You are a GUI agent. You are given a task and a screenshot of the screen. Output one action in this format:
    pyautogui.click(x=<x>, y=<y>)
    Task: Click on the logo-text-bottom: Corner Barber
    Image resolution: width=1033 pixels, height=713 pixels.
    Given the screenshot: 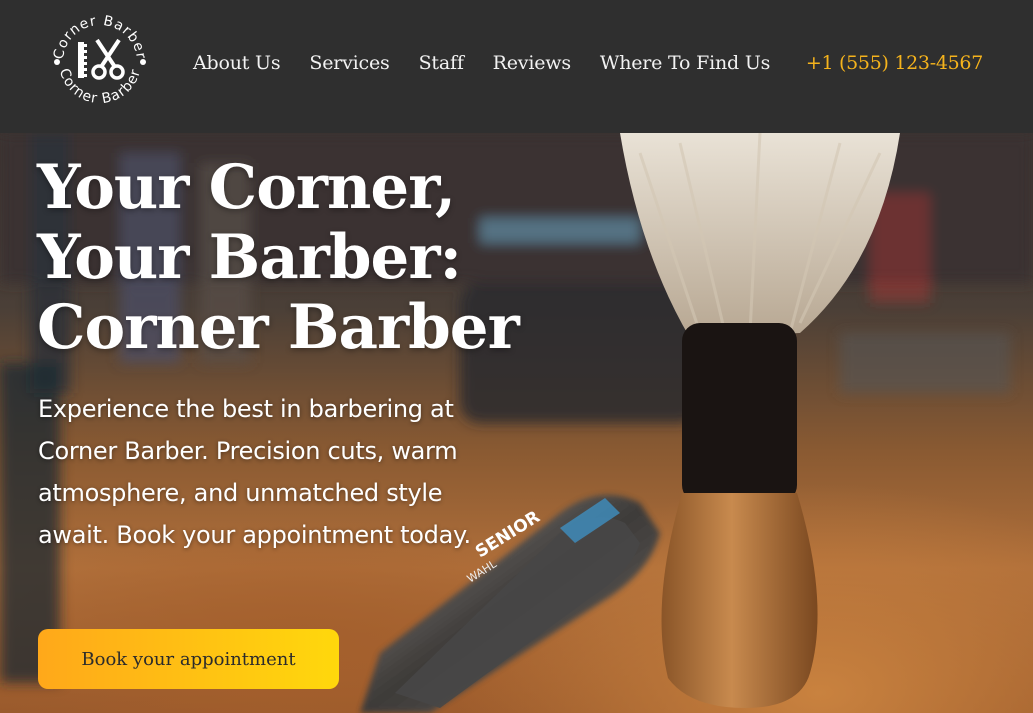 What is the action you would take?
    pyautogui.click(x=99, y=86)
    